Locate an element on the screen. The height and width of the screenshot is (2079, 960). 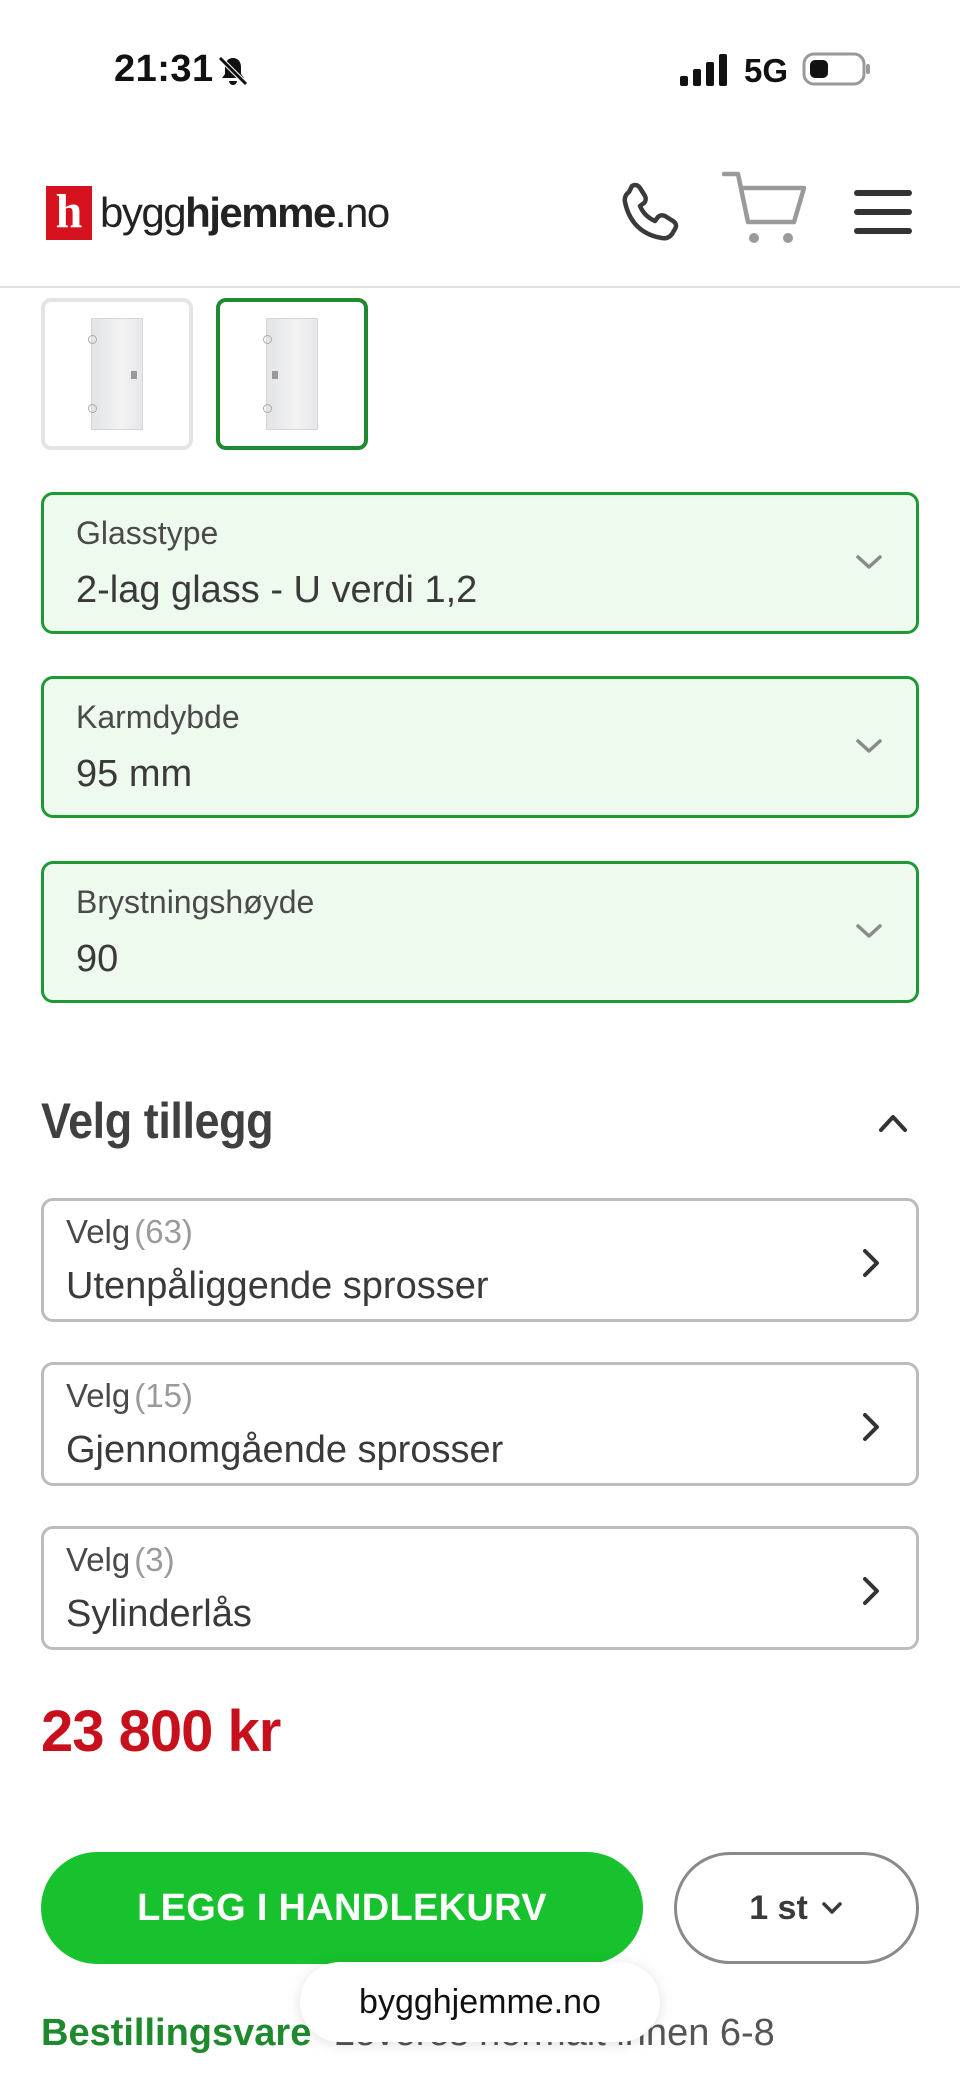
addon-name: Gjennomgående sprosser is located at coordinates (285, 1450).